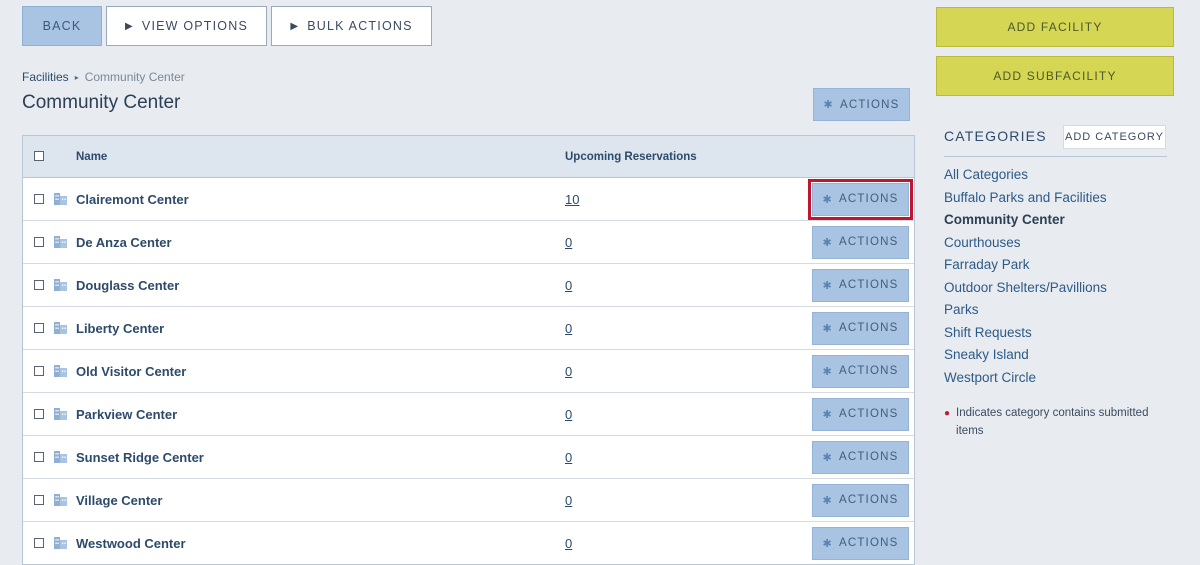  What do you see at coordinates (468, 157) in the screenshot?
I see `table-header: Name Upcoming Reservations` at bounding box center [468, 157].